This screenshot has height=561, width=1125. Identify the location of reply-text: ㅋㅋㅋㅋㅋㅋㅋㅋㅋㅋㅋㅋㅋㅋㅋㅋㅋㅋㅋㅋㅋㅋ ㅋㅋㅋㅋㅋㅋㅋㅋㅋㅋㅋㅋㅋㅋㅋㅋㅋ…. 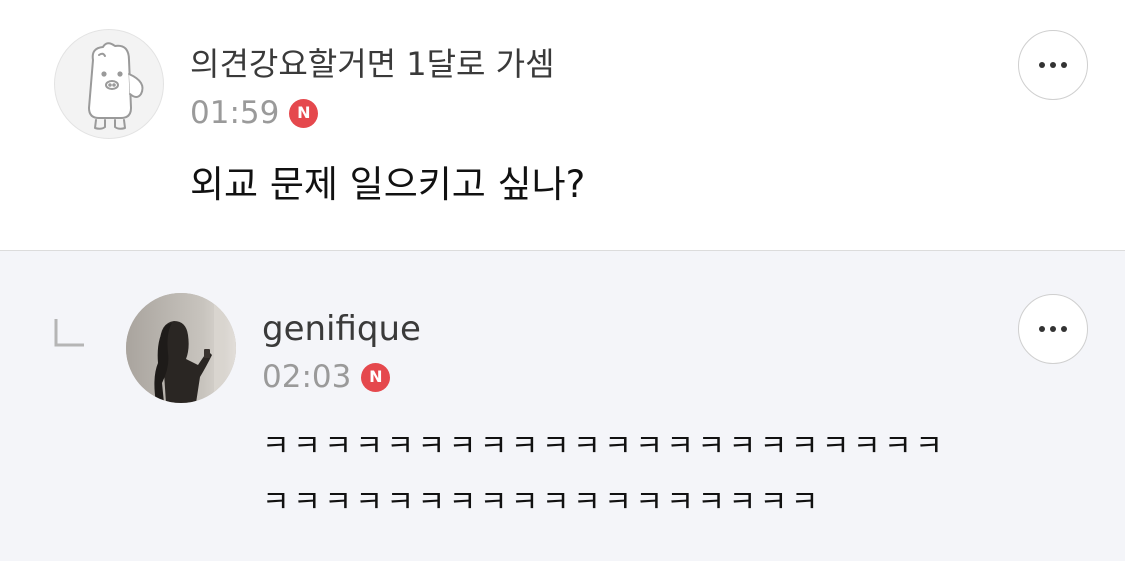
(604, 474).